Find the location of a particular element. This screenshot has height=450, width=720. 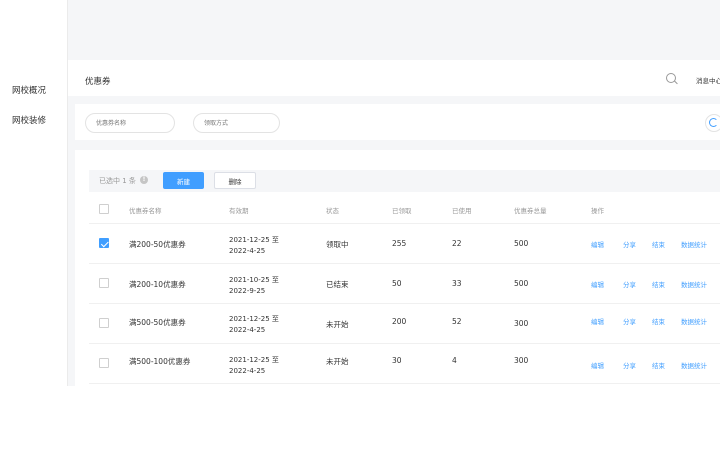

refresh-button is located at coordinates (712, 123).